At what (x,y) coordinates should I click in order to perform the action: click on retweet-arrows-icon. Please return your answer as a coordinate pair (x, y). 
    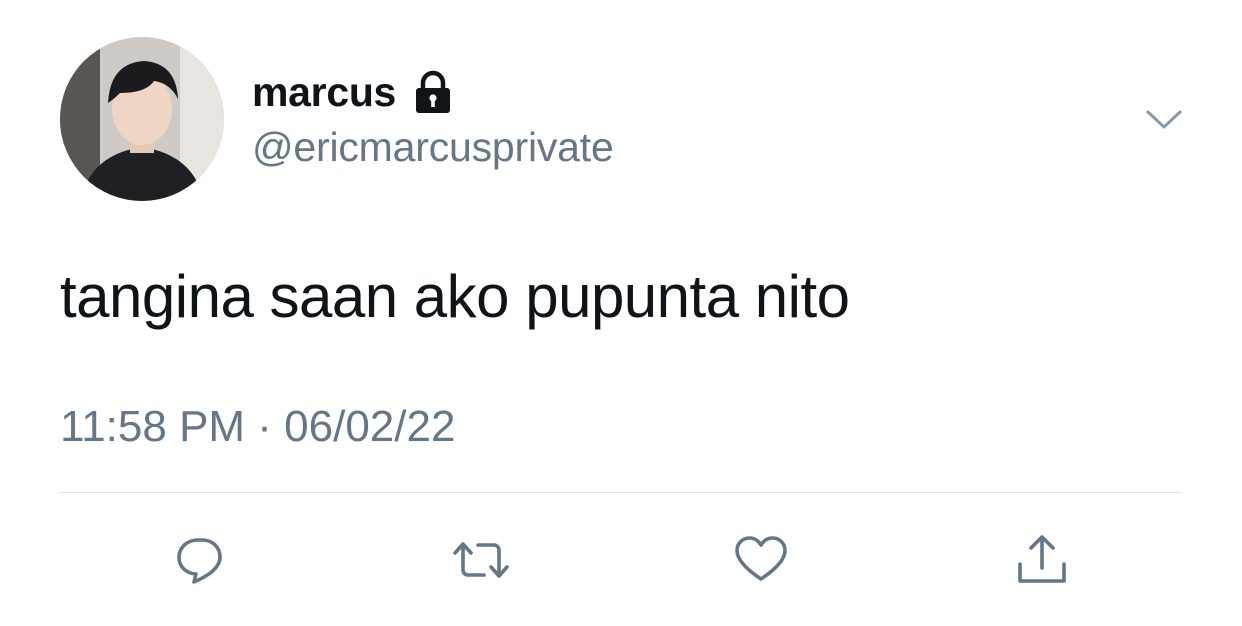
    Looking at the image, I should click on (481, 560).